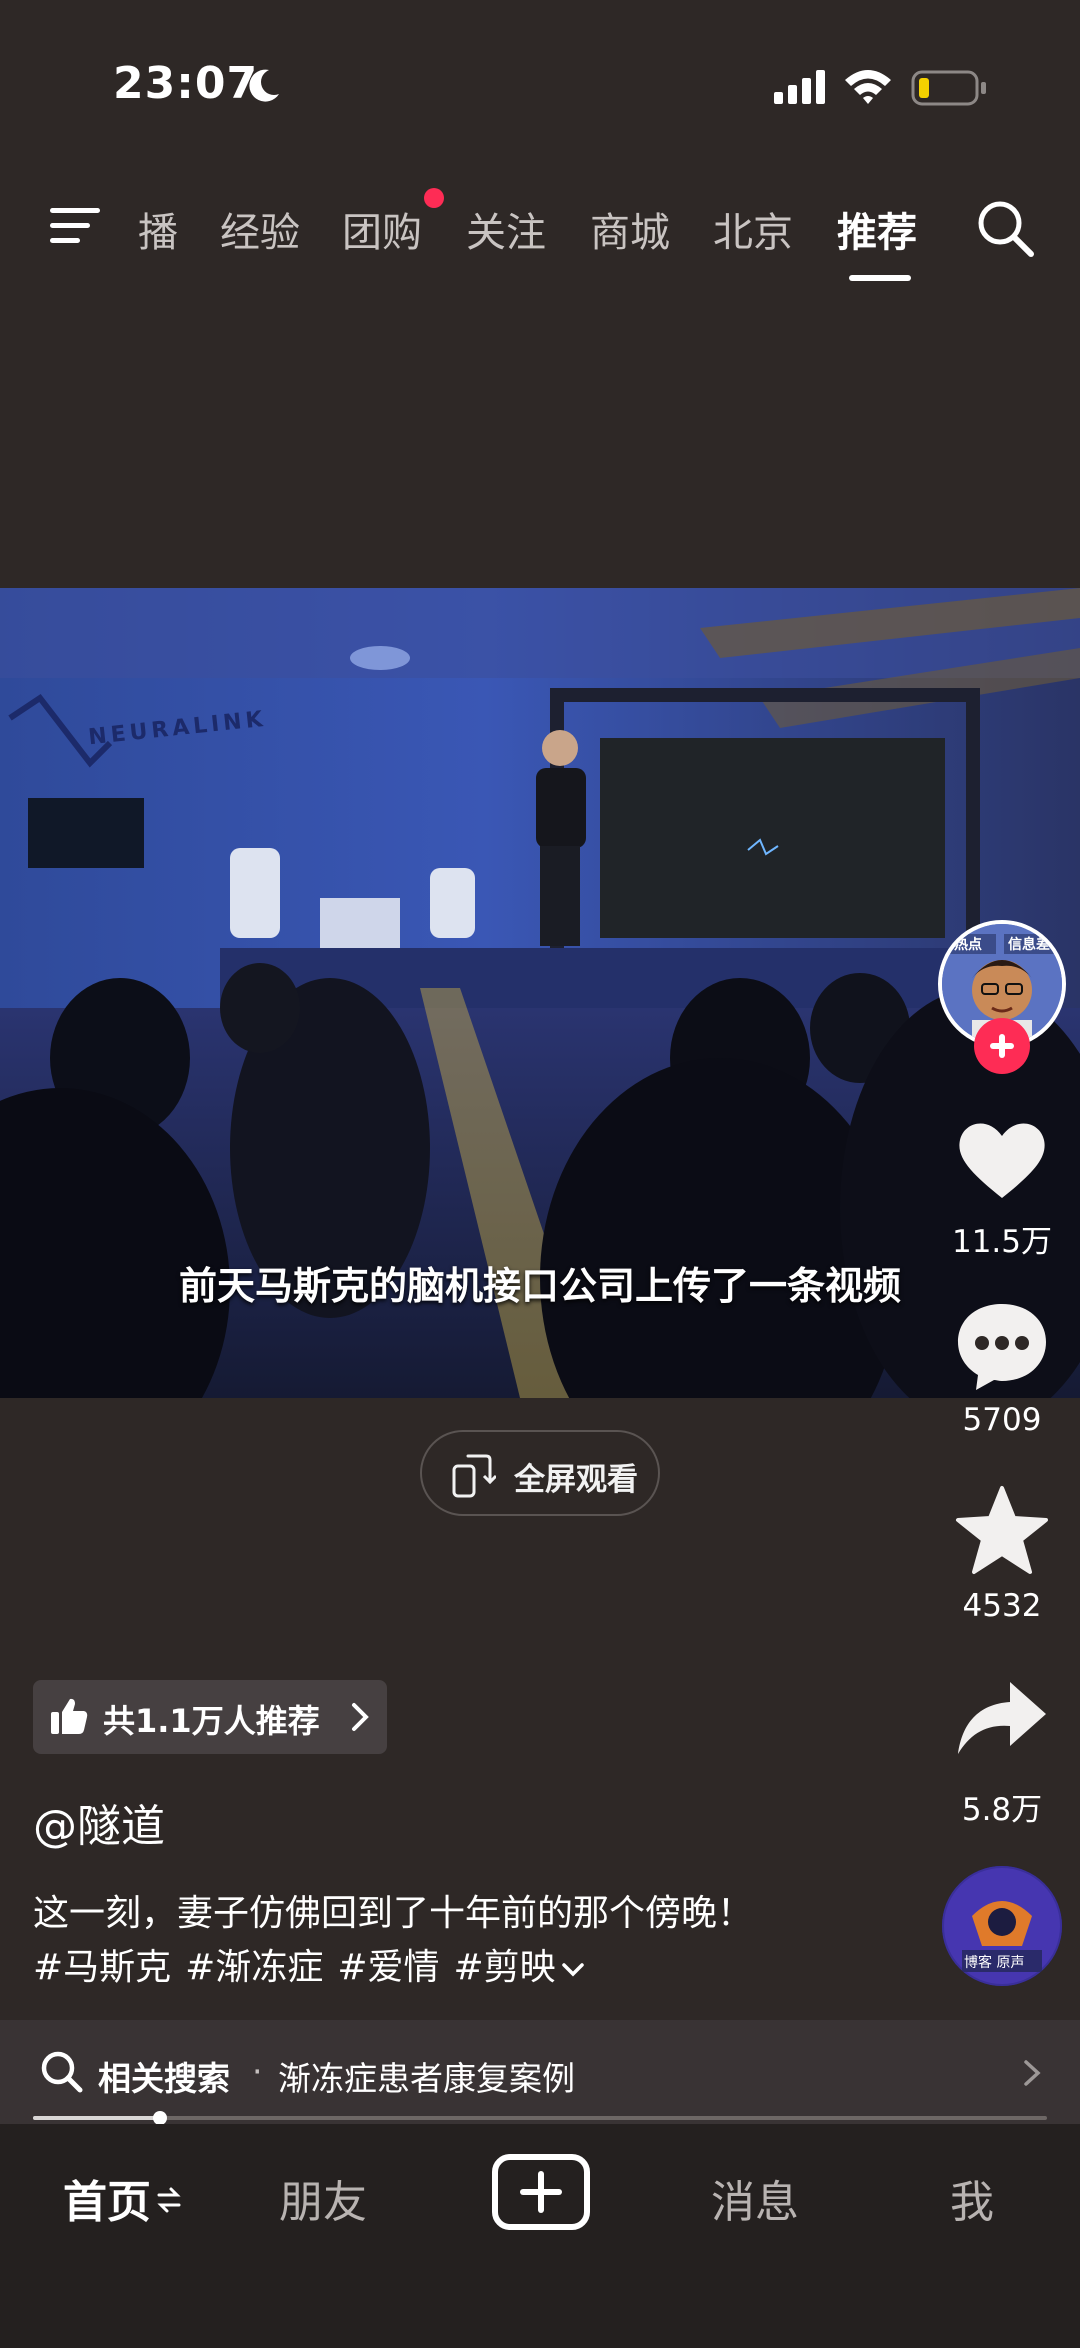 This screenshot has height=2348, width=1080. I want to click on moon-icon, so click(264, 85).